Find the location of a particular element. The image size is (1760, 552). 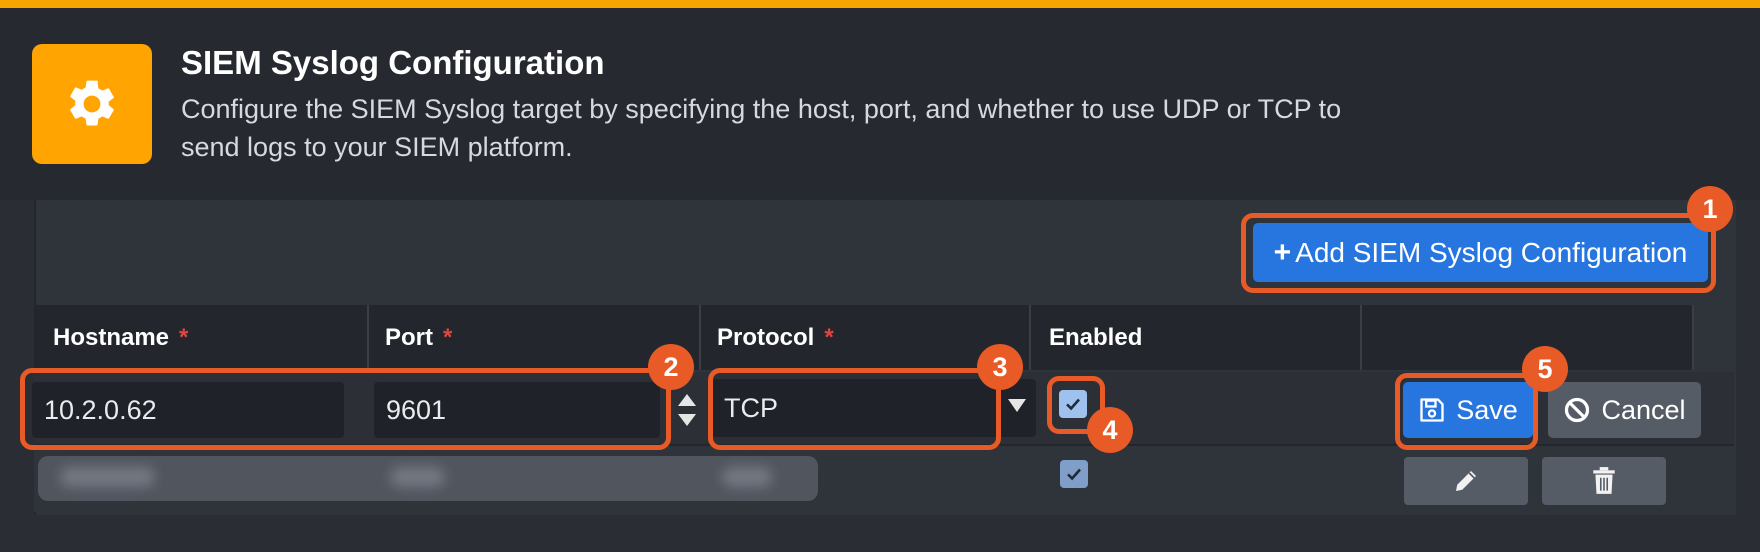

callout-badge: 3 is located at coordinates (1000, 367).